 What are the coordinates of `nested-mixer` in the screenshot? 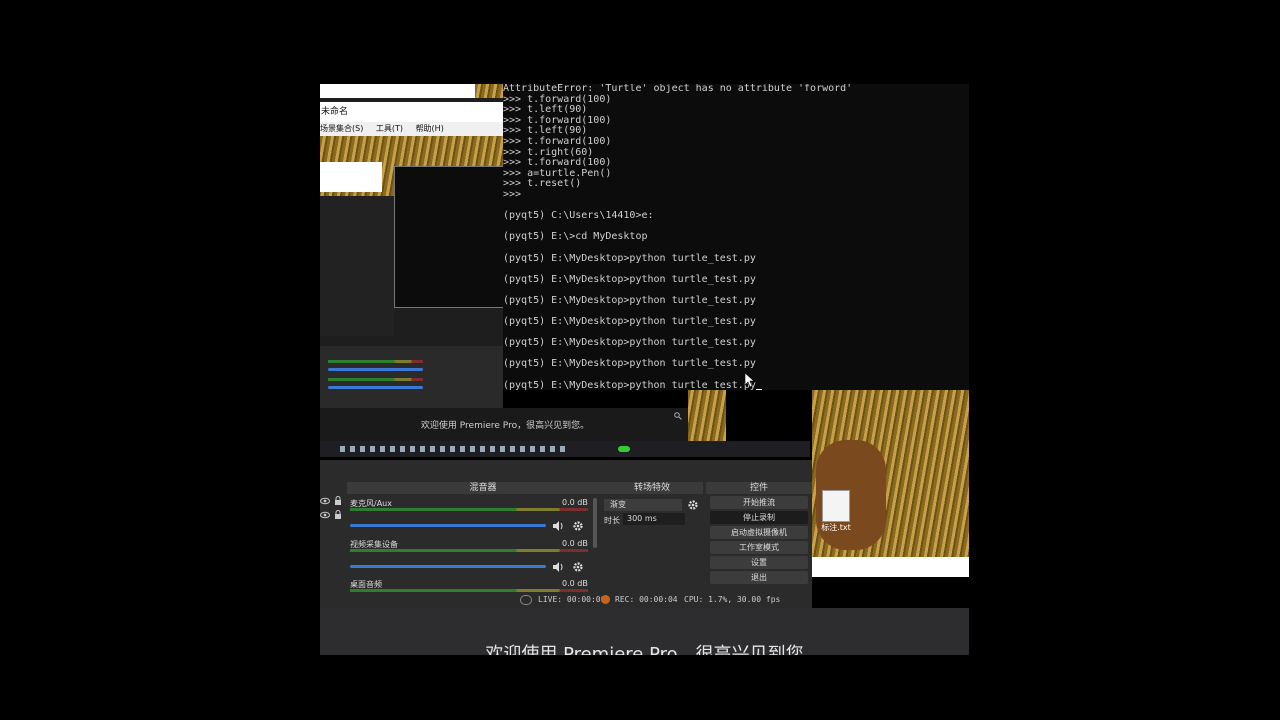 It's located at (411, 378).